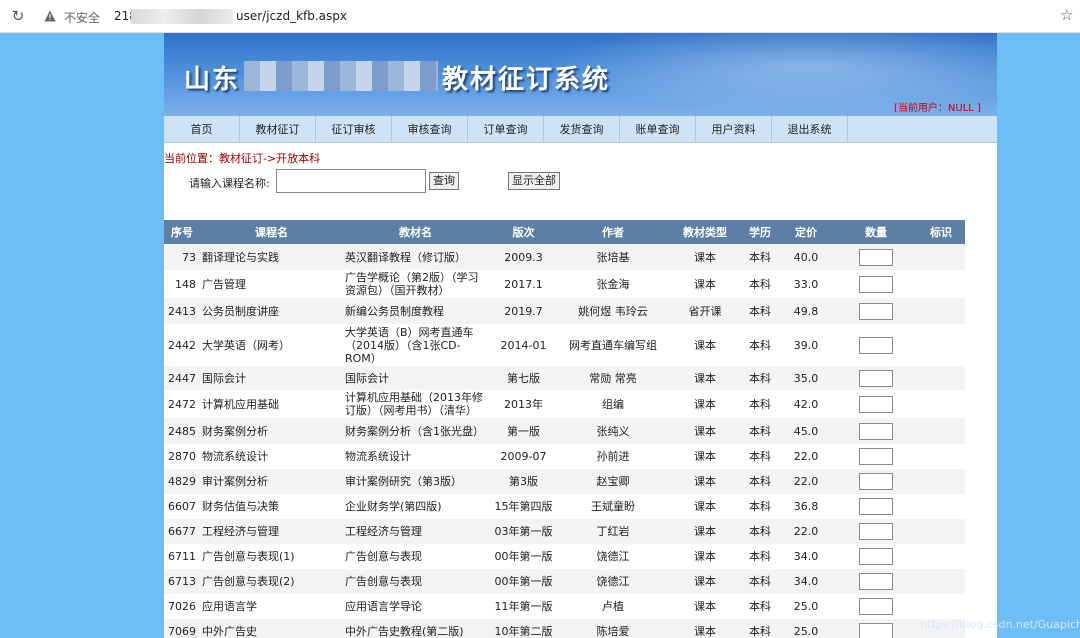 This screenshot has width=1080, height=638. What do you see at coordinates (278, 129) in the screenshot?
I see `nav-textbook-order: 教材征订` at bounding box center [278, 129].